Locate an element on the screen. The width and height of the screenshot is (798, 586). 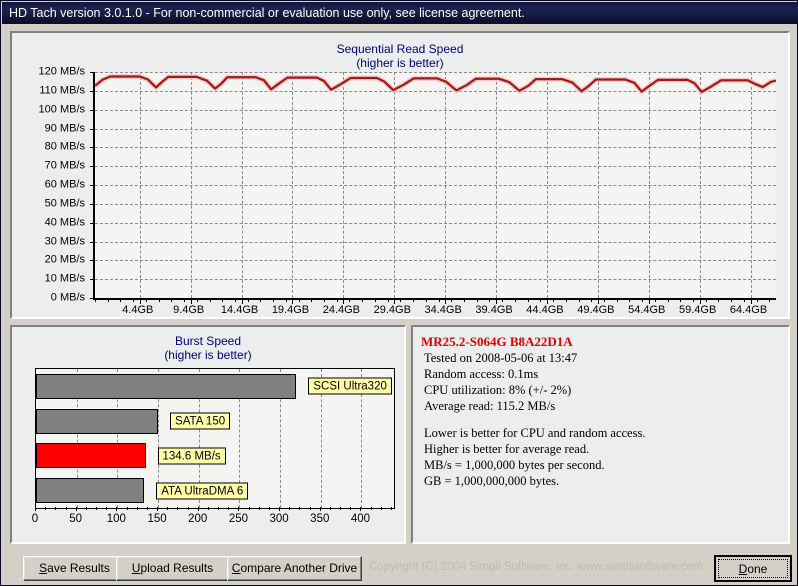
sequential-xtick-label: 54.4GB is located at coordinates (647, 310).